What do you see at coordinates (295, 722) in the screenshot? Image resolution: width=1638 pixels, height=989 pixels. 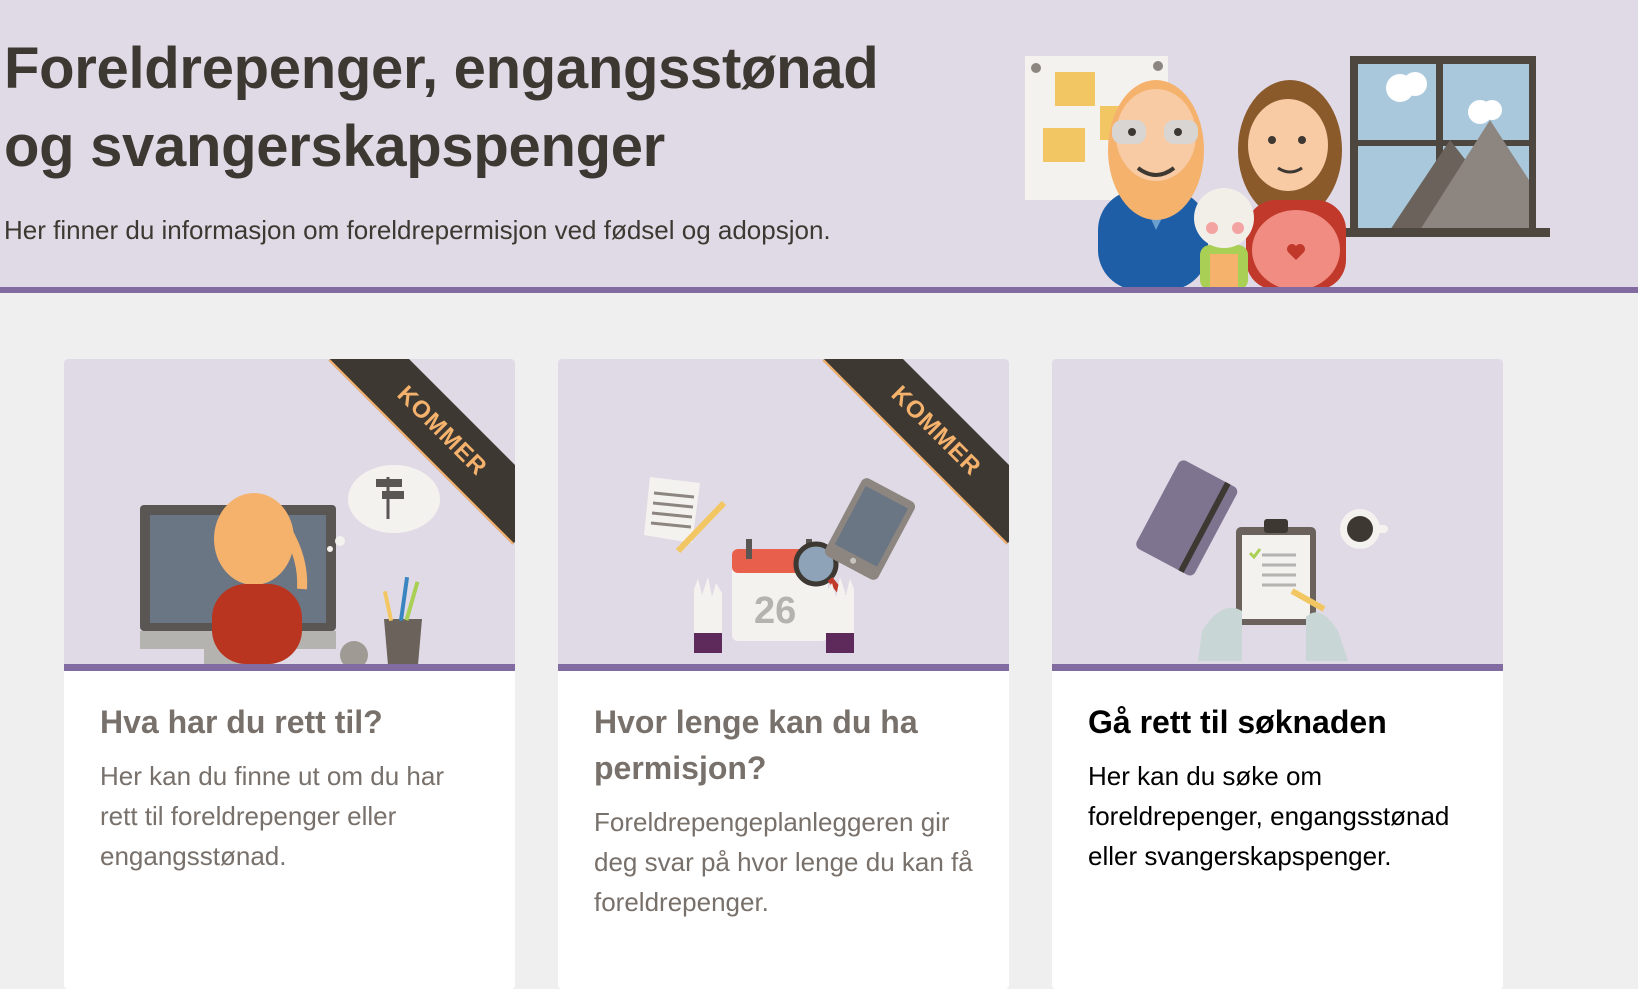 I see `card-title: Hva har du rett til?` at bounding box center [295, 722].